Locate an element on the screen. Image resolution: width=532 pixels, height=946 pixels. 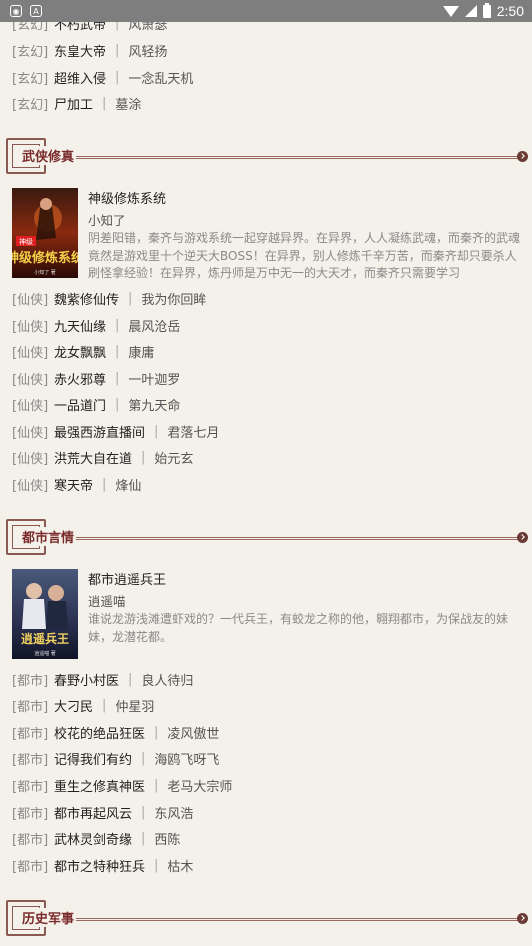
book-title: 武林灵剑奇缘 is located at coordinates (93, 838).